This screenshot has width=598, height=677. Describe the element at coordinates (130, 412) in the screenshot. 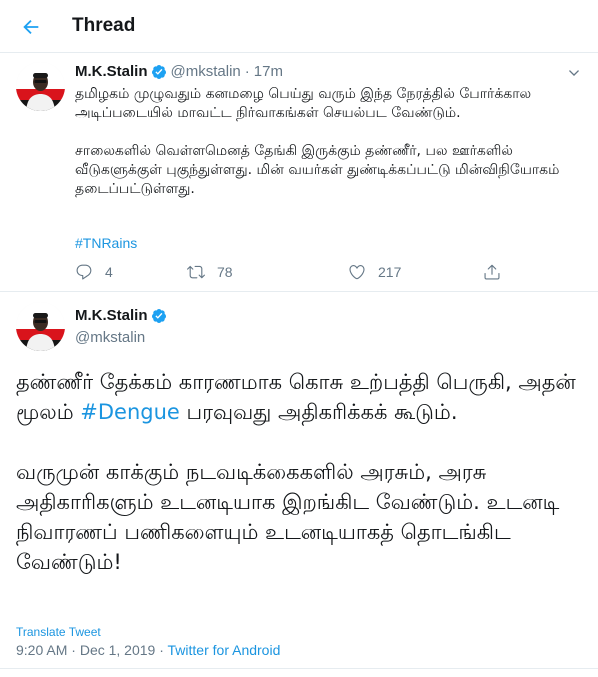

I see `hashtag-link: #Dengue` at that location.